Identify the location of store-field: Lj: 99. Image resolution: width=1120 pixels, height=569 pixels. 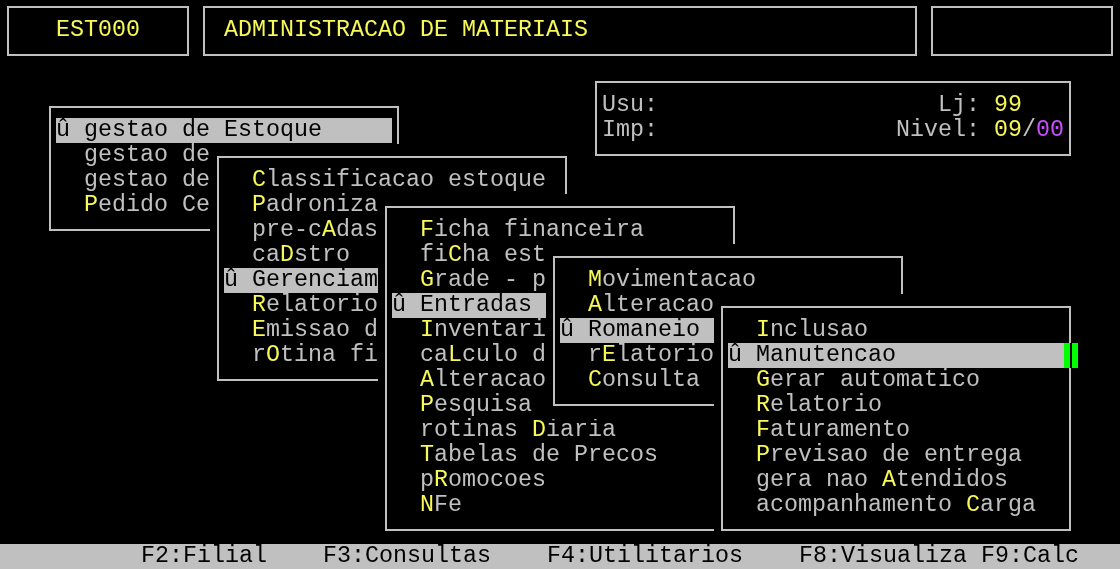
(980, 105).